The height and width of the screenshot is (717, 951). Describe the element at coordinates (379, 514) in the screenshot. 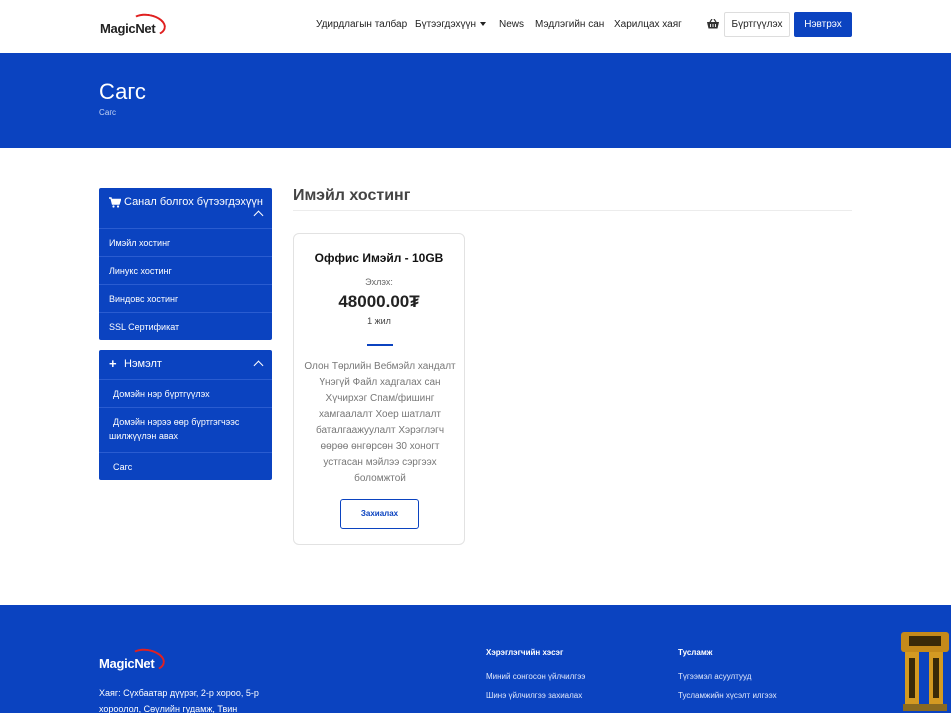

I see `order-button: Захиалах` at that location.